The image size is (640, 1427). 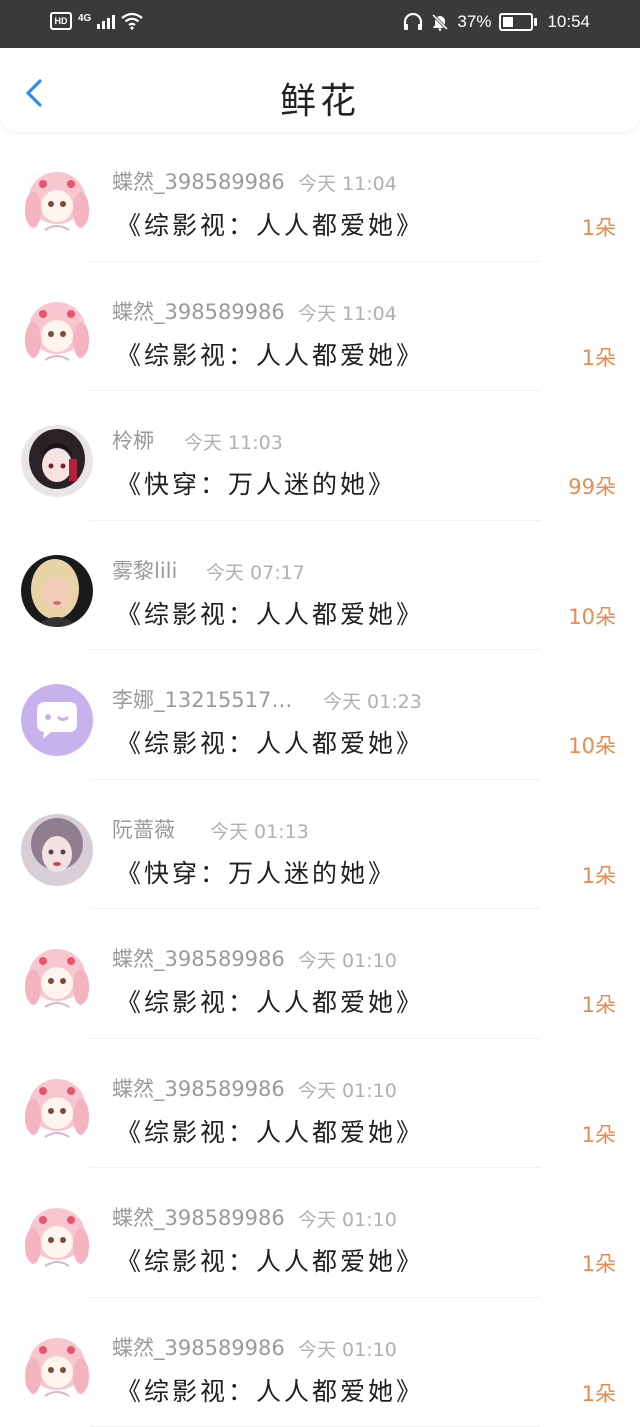 I want to click on list-item: 柃桺 今天 11:03 《快穿：万人迷的她》 99朵, so click(x=320, y=456).